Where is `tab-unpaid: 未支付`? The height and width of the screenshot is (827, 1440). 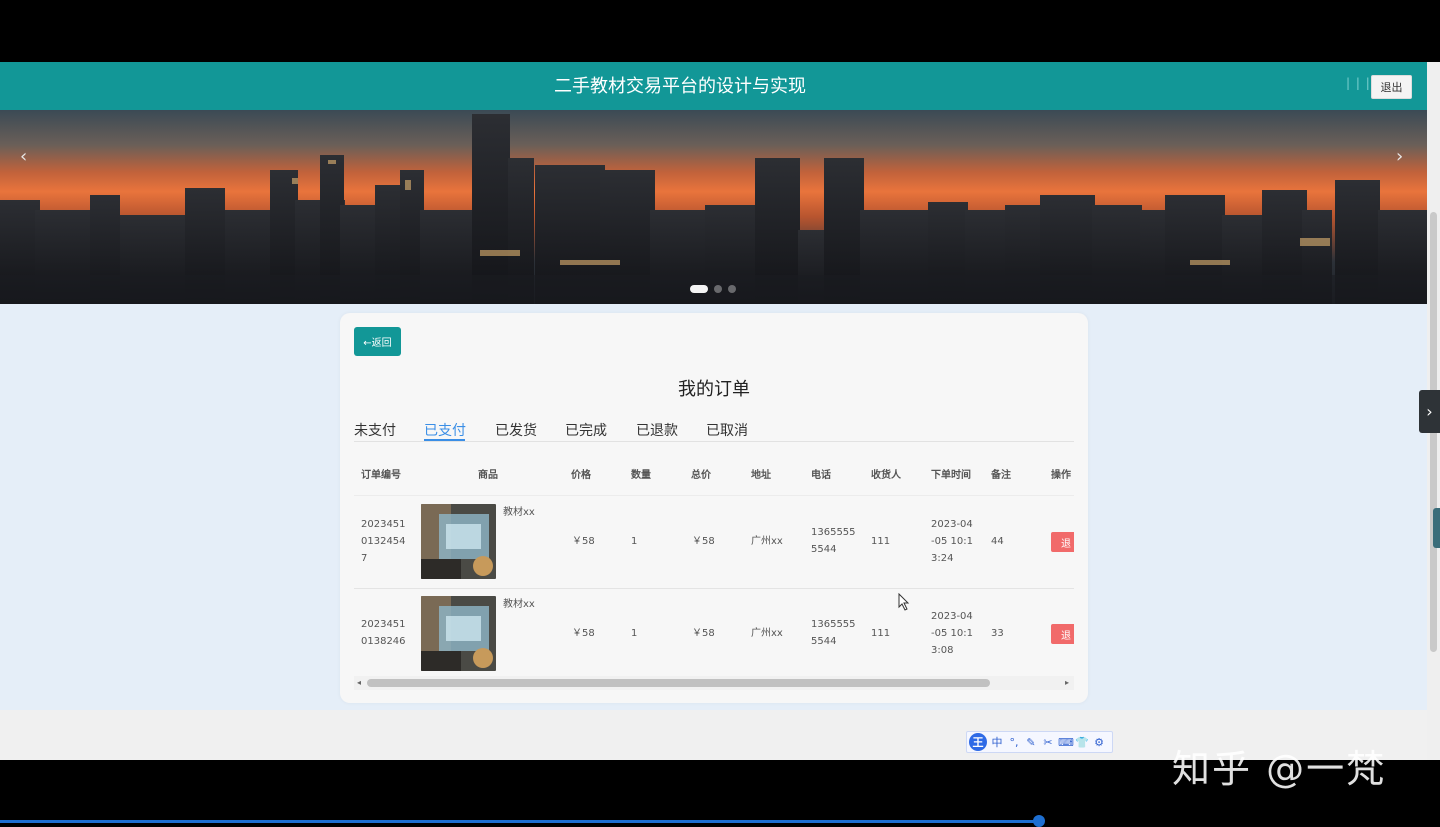
tab-unpaid: 未支付 is located at coordinates (375, 430).